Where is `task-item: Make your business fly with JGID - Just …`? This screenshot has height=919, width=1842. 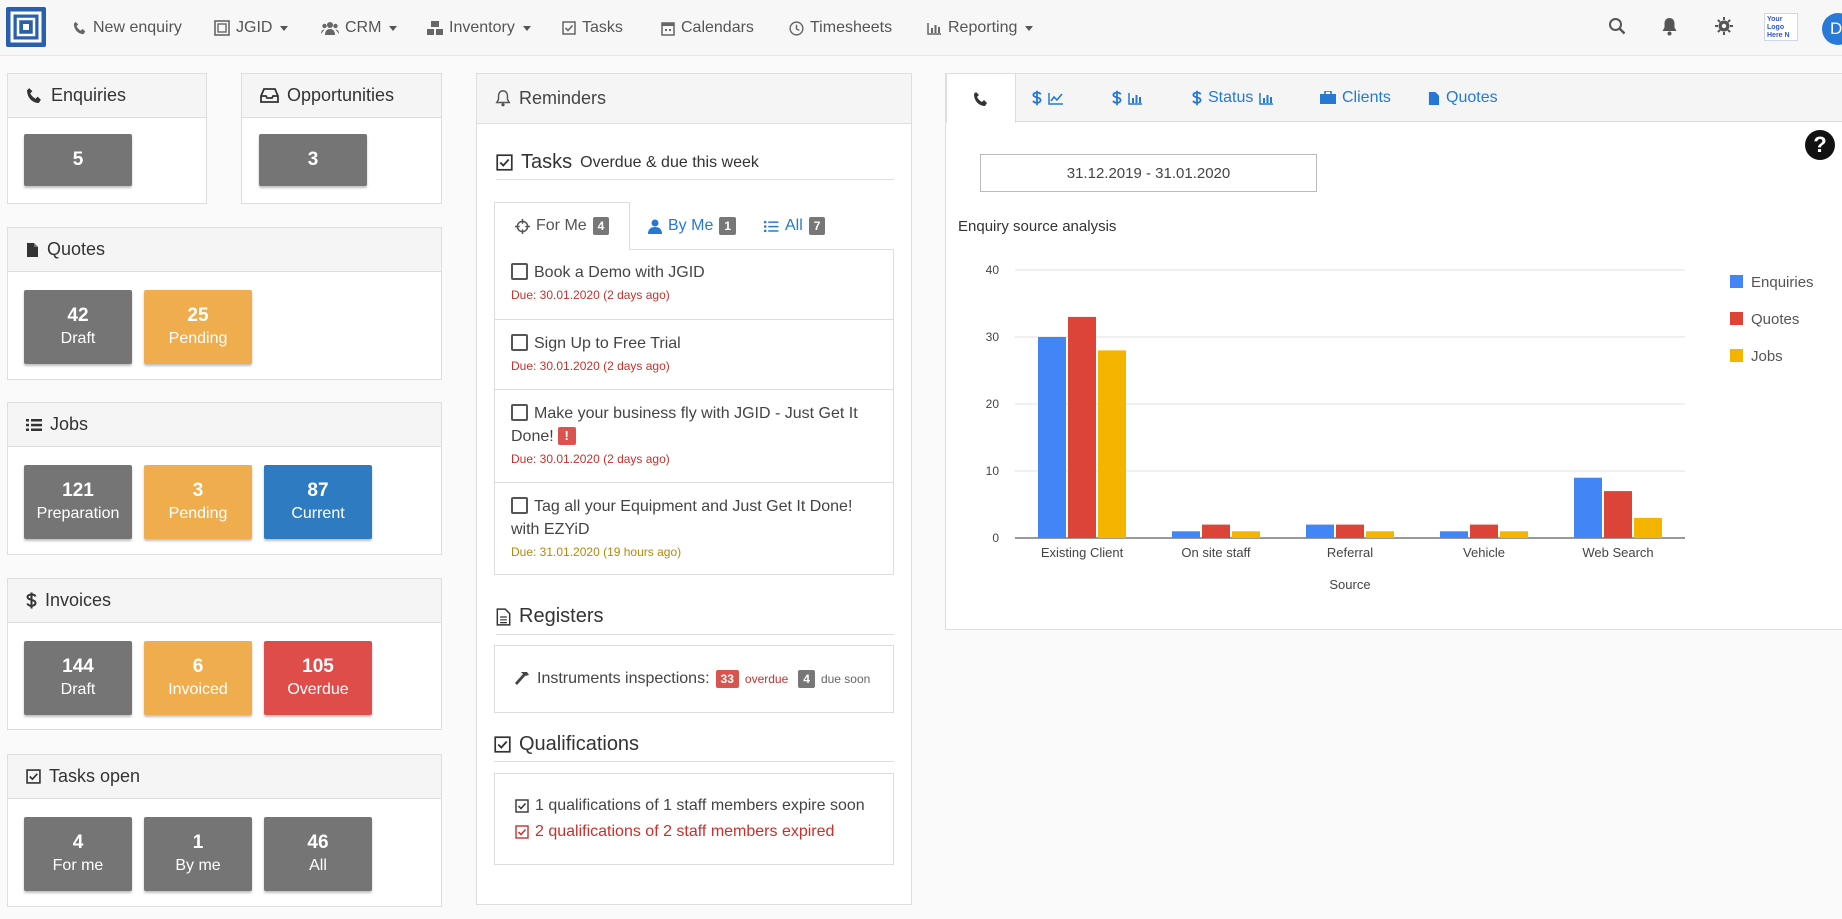 task-item: Make your business fly with JGID - Just … is located at coordinates (694, 435).